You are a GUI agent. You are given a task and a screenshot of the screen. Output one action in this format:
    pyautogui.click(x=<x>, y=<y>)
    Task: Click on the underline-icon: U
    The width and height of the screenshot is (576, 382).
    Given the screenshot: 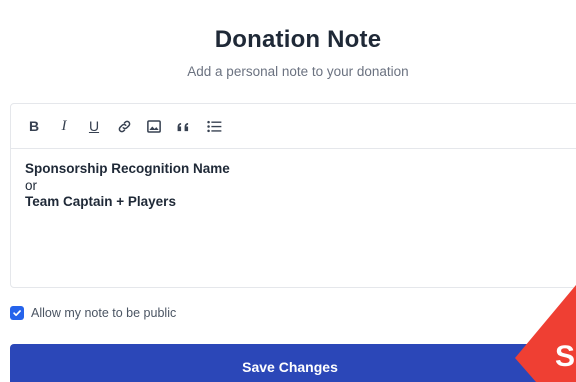 What is the action you would take?
    pyautogui.click(x=94, y=126)
    